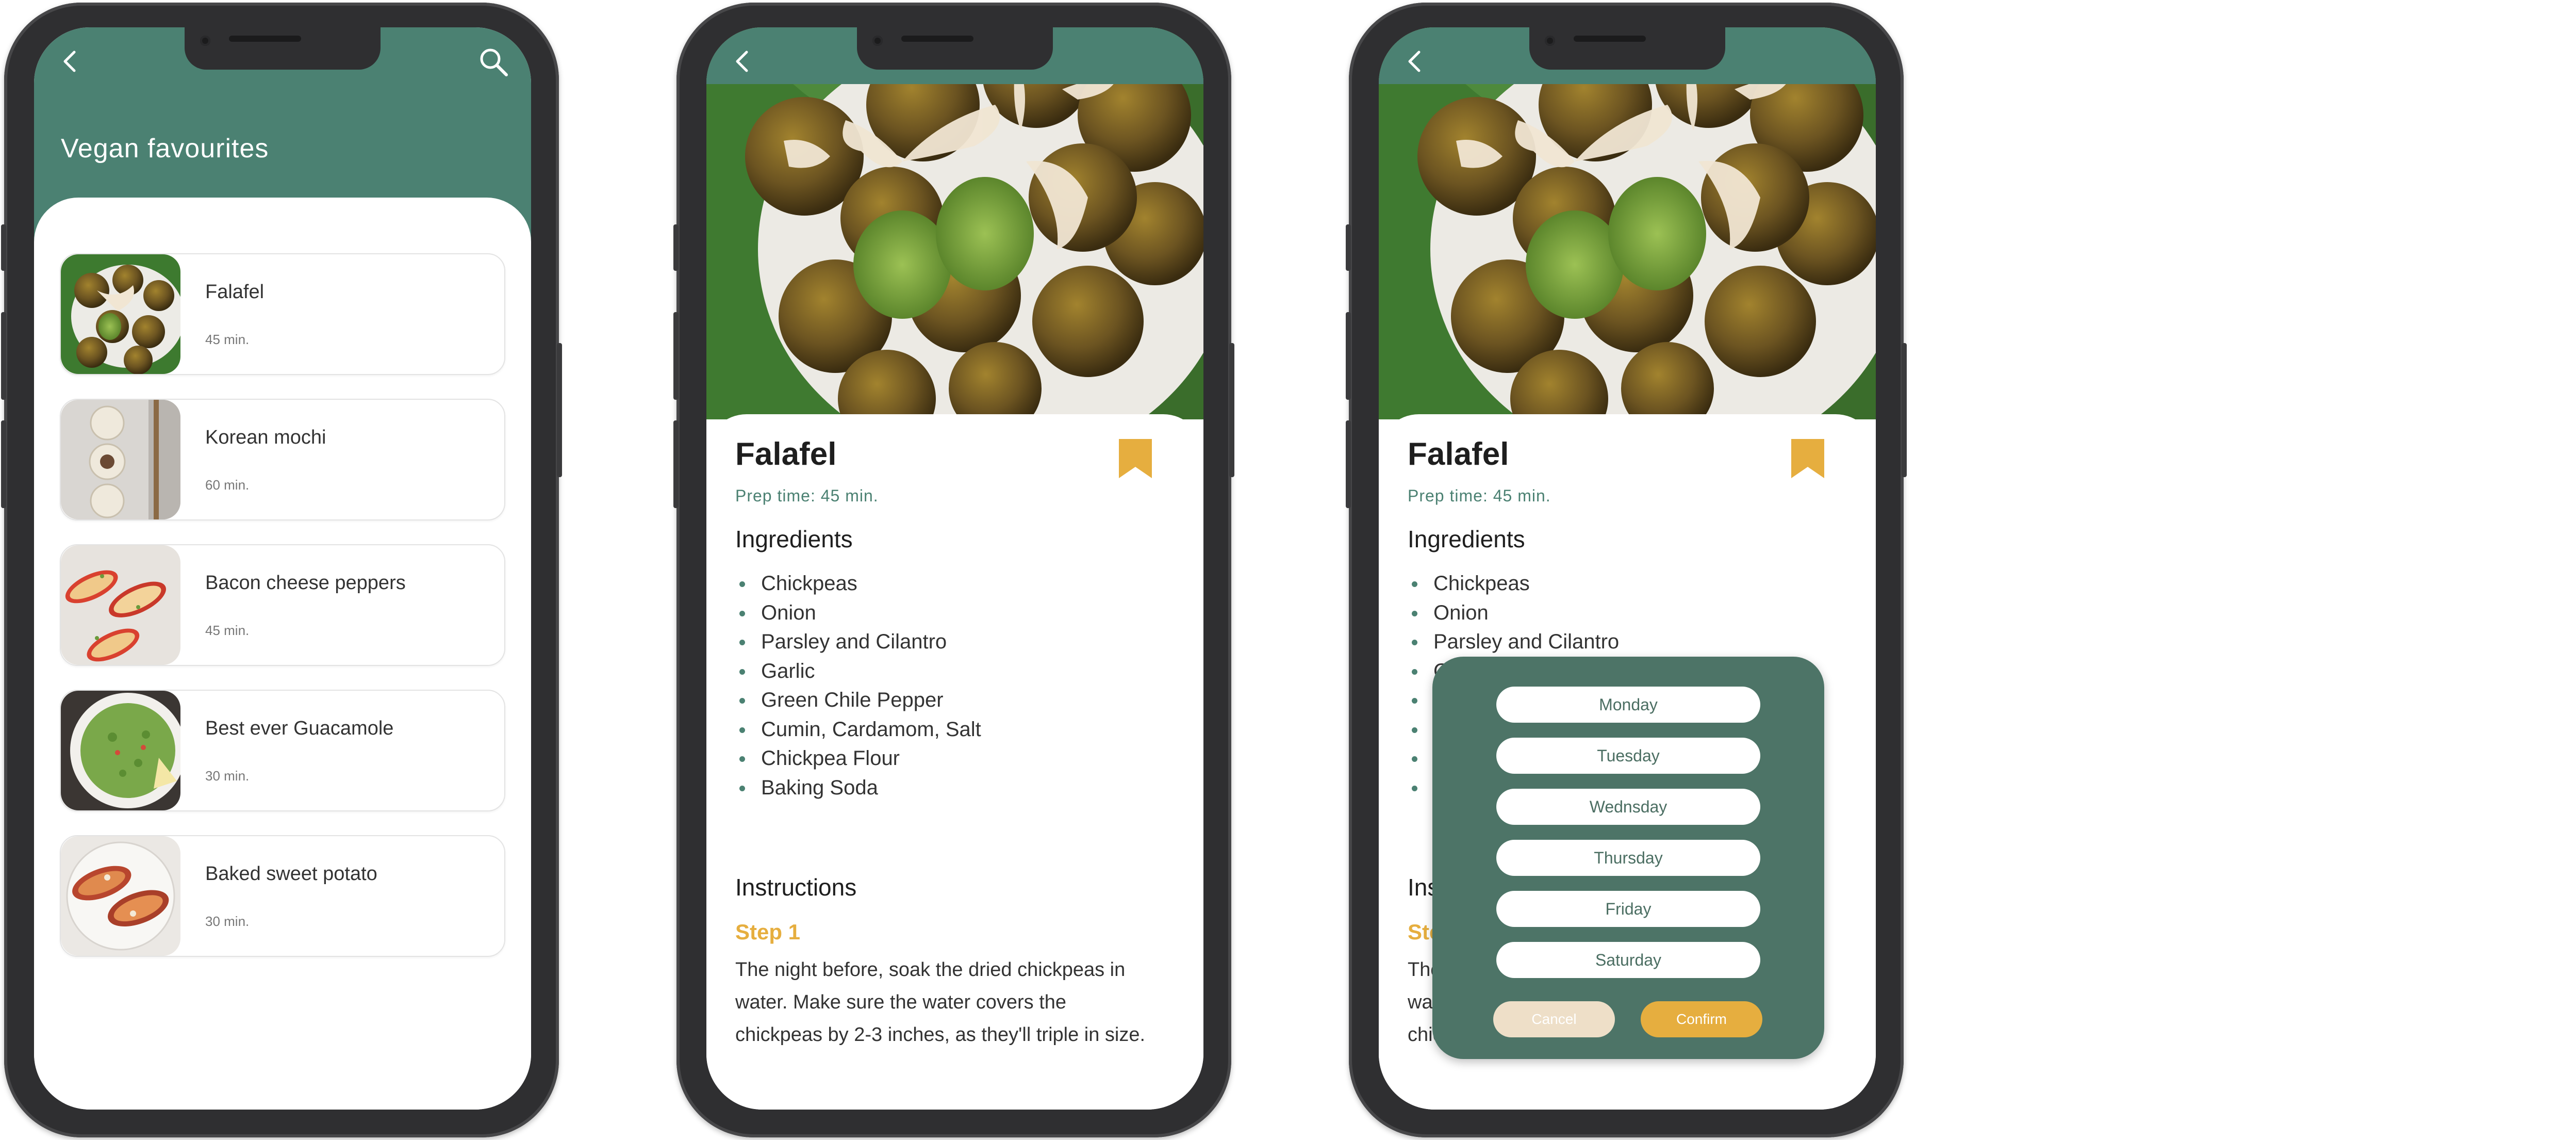 The width and height of the screenshot is (2576, 1140). Describe the element at coordinates (858, 788) in the screenshot. I see `ingredient-item: Baking Soda` at that location.